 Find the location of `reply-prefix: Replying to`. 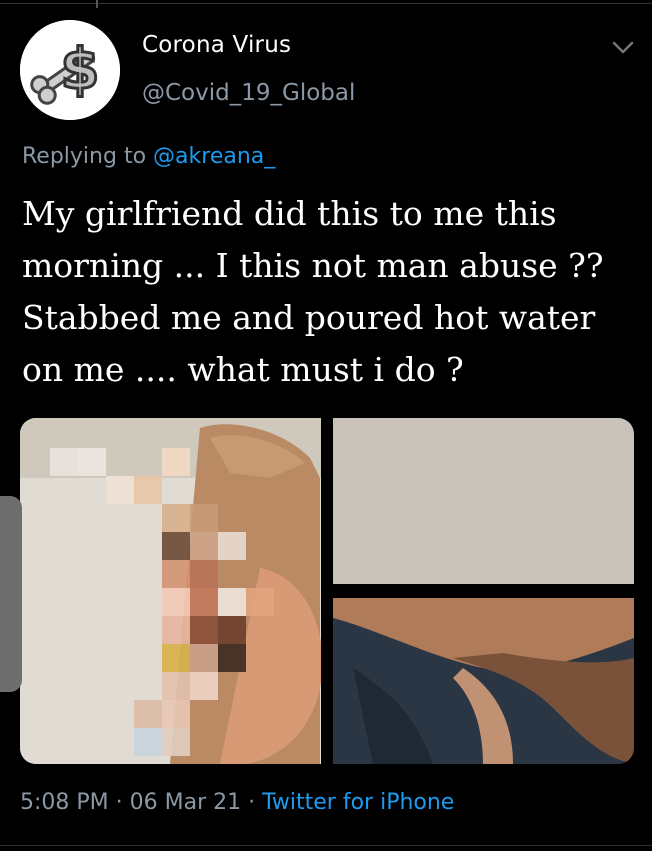

reply-prefix: Replying to is located at coordinates (84, 156).